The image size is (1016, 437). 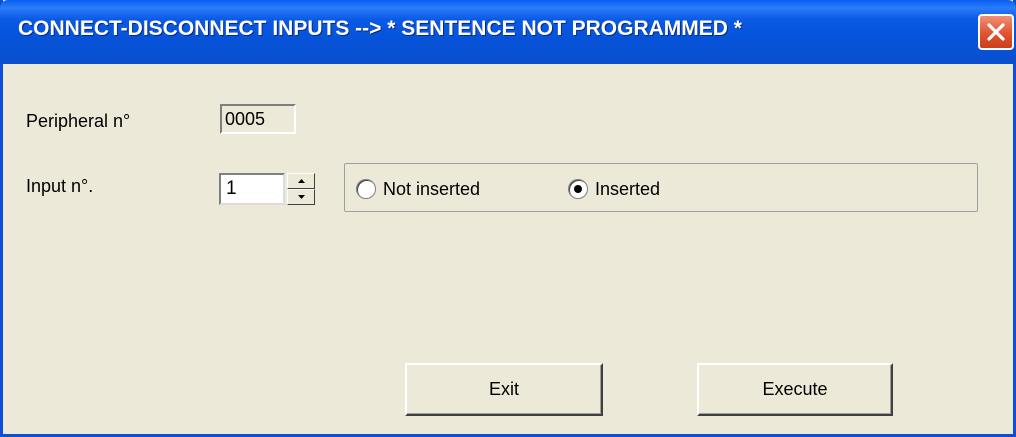 I want to click on input-number-field: 1, so click(x=252, y=189).